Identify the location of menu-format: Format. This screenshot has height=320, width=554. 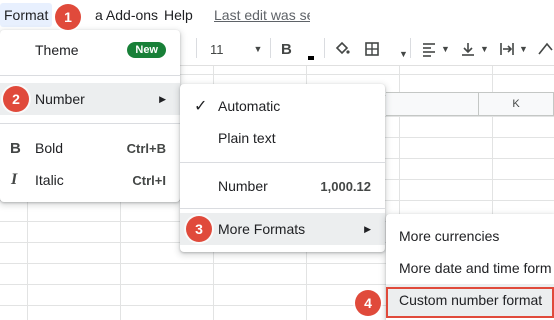
(26, 15).